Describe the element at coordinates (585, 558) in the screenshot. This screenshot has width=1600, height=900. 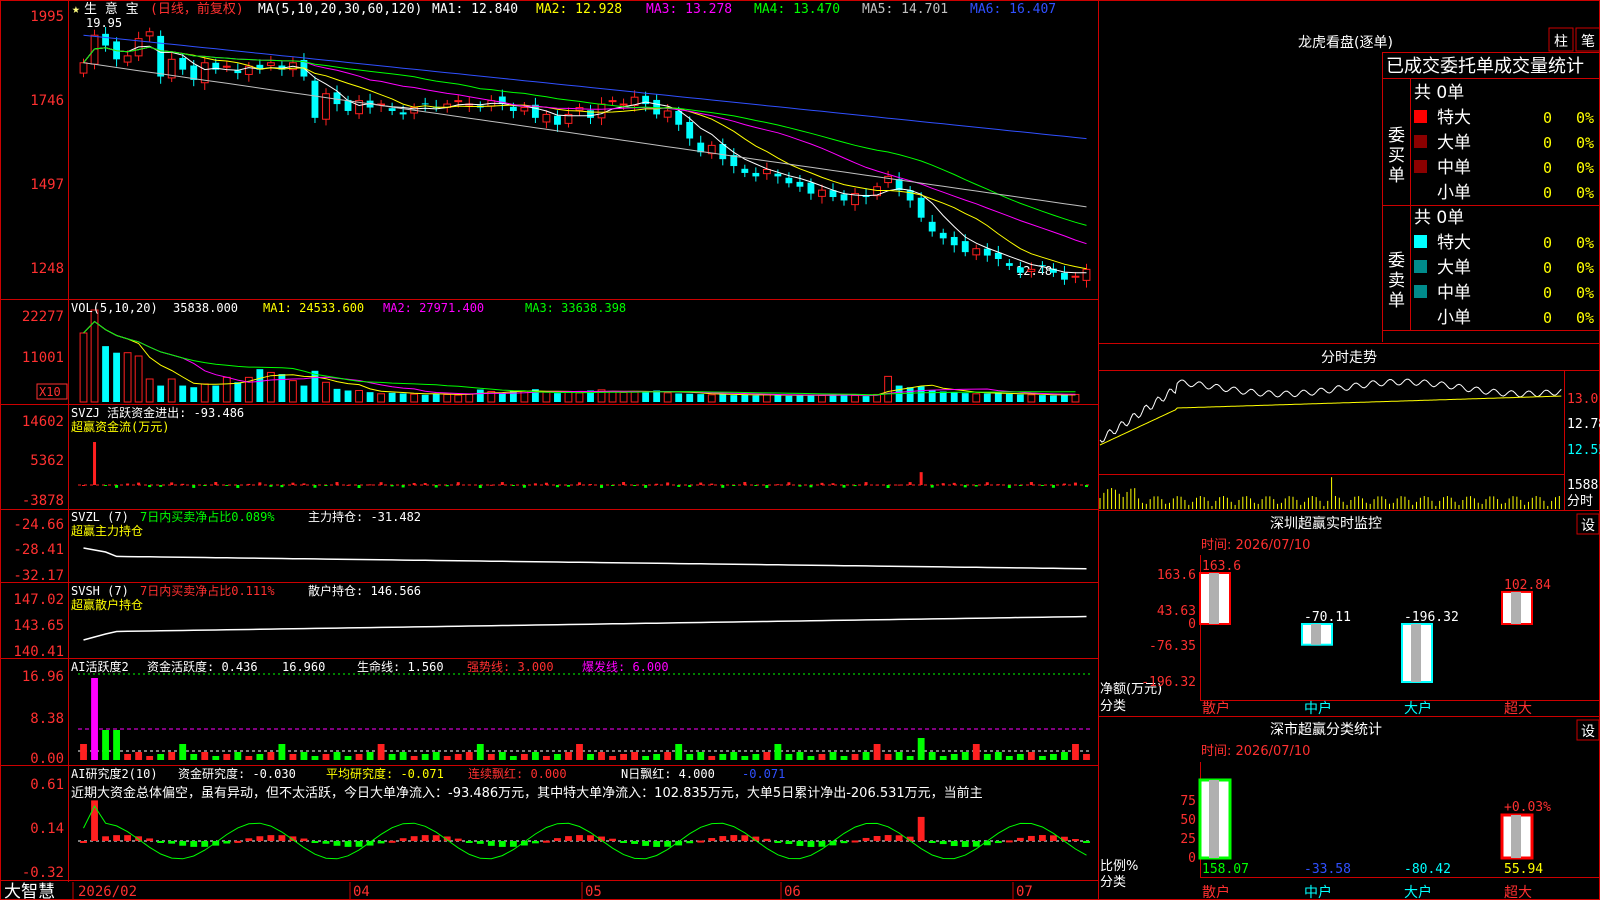
I see `svzl-plot` at that location.